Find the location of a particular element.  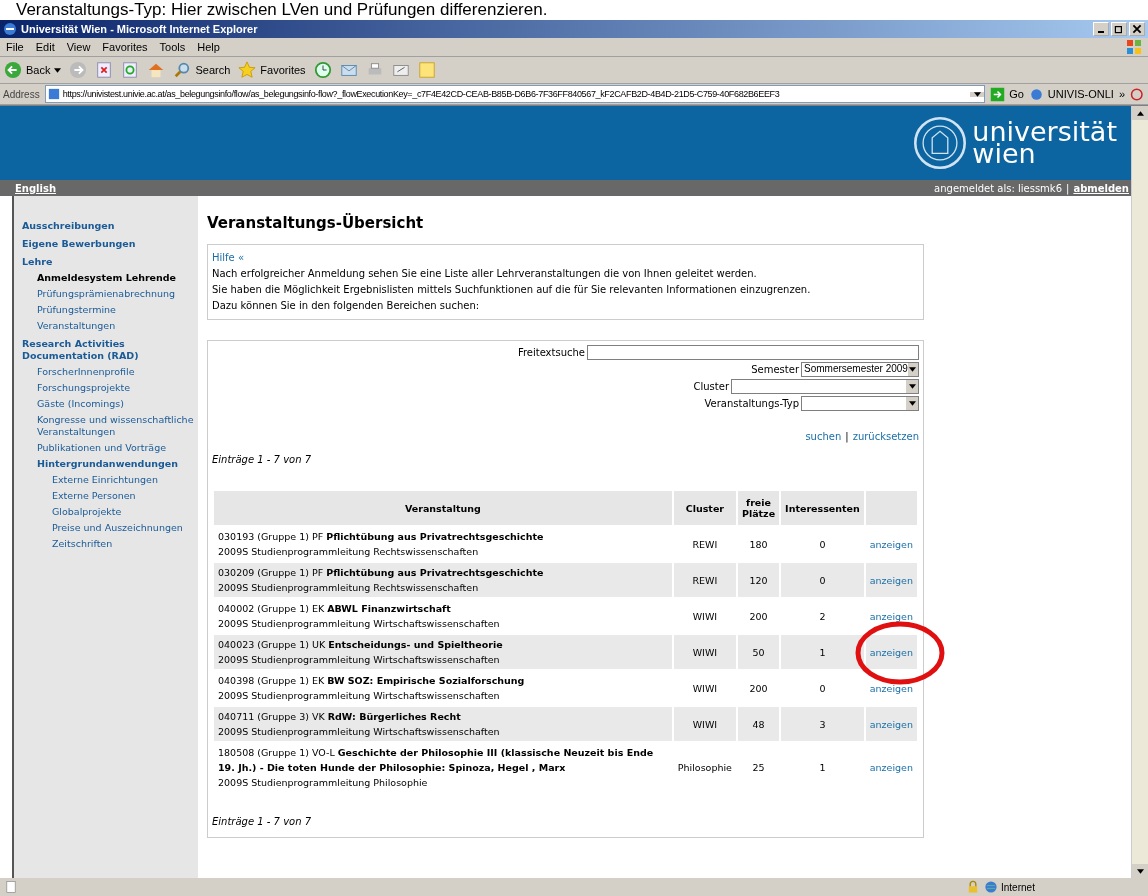

sidebar-item: Hintergrundanwendungen is located at coordinates (107, 464).